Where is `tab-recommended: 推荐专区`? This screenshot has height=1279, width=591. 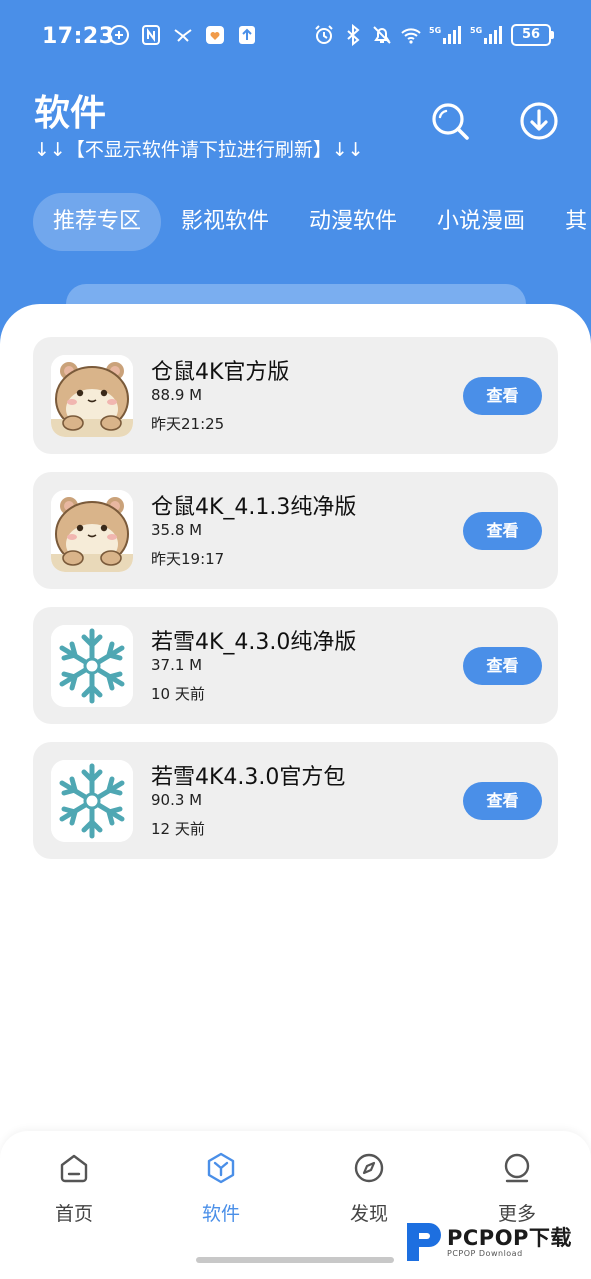
tab-recommended: 推荐专区 is located at coordinates (97, 222).